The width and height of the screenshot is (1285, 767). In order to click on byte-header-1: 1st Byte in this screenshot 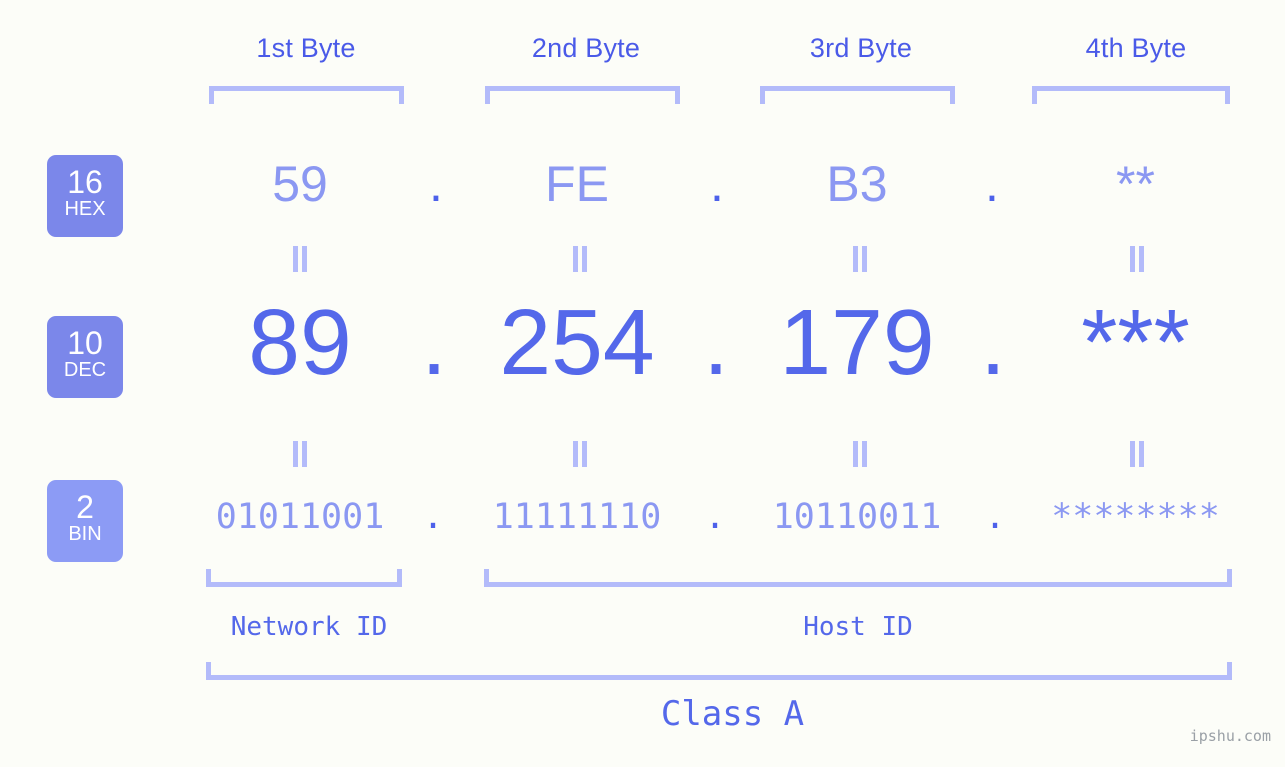, I will do `click(306, 48)`.